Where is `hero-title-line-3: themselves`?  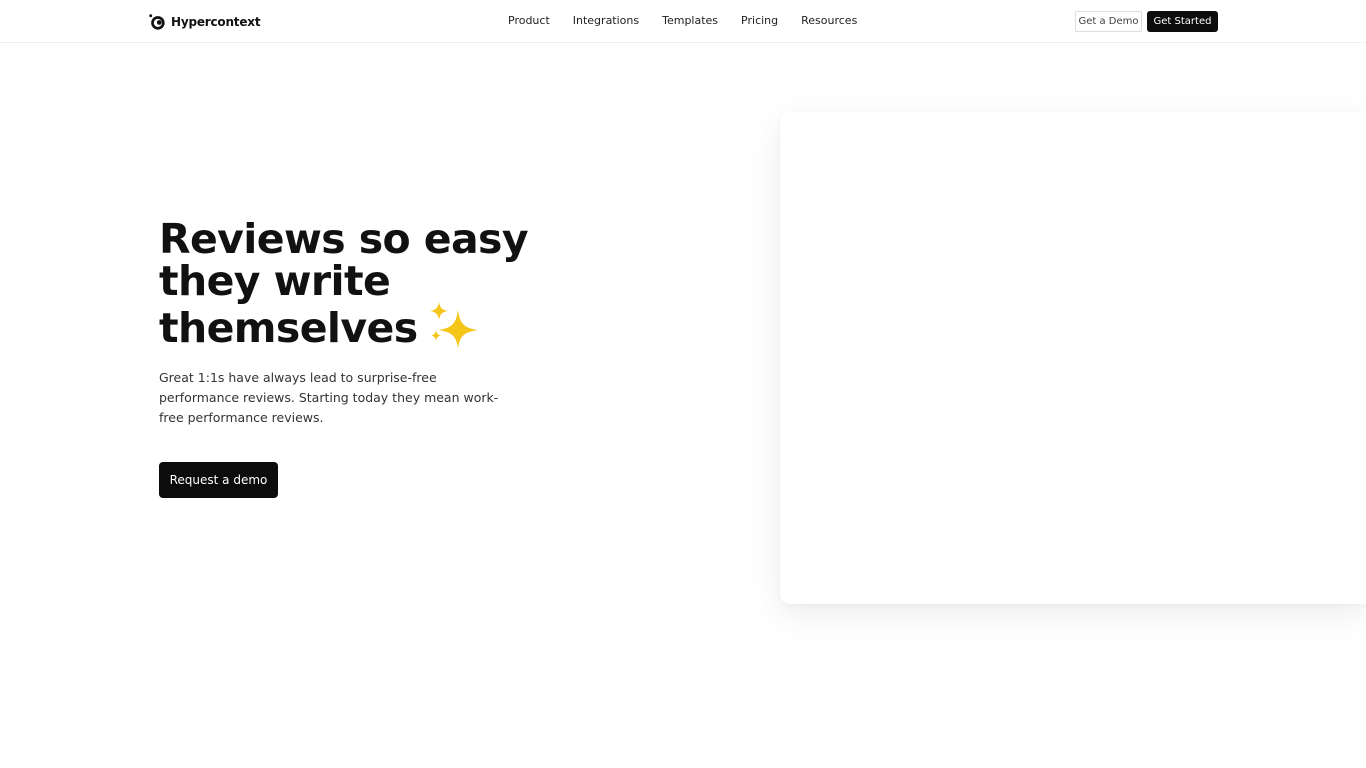 hero-title-line-3: themselves is located at coordinates (288, 328).